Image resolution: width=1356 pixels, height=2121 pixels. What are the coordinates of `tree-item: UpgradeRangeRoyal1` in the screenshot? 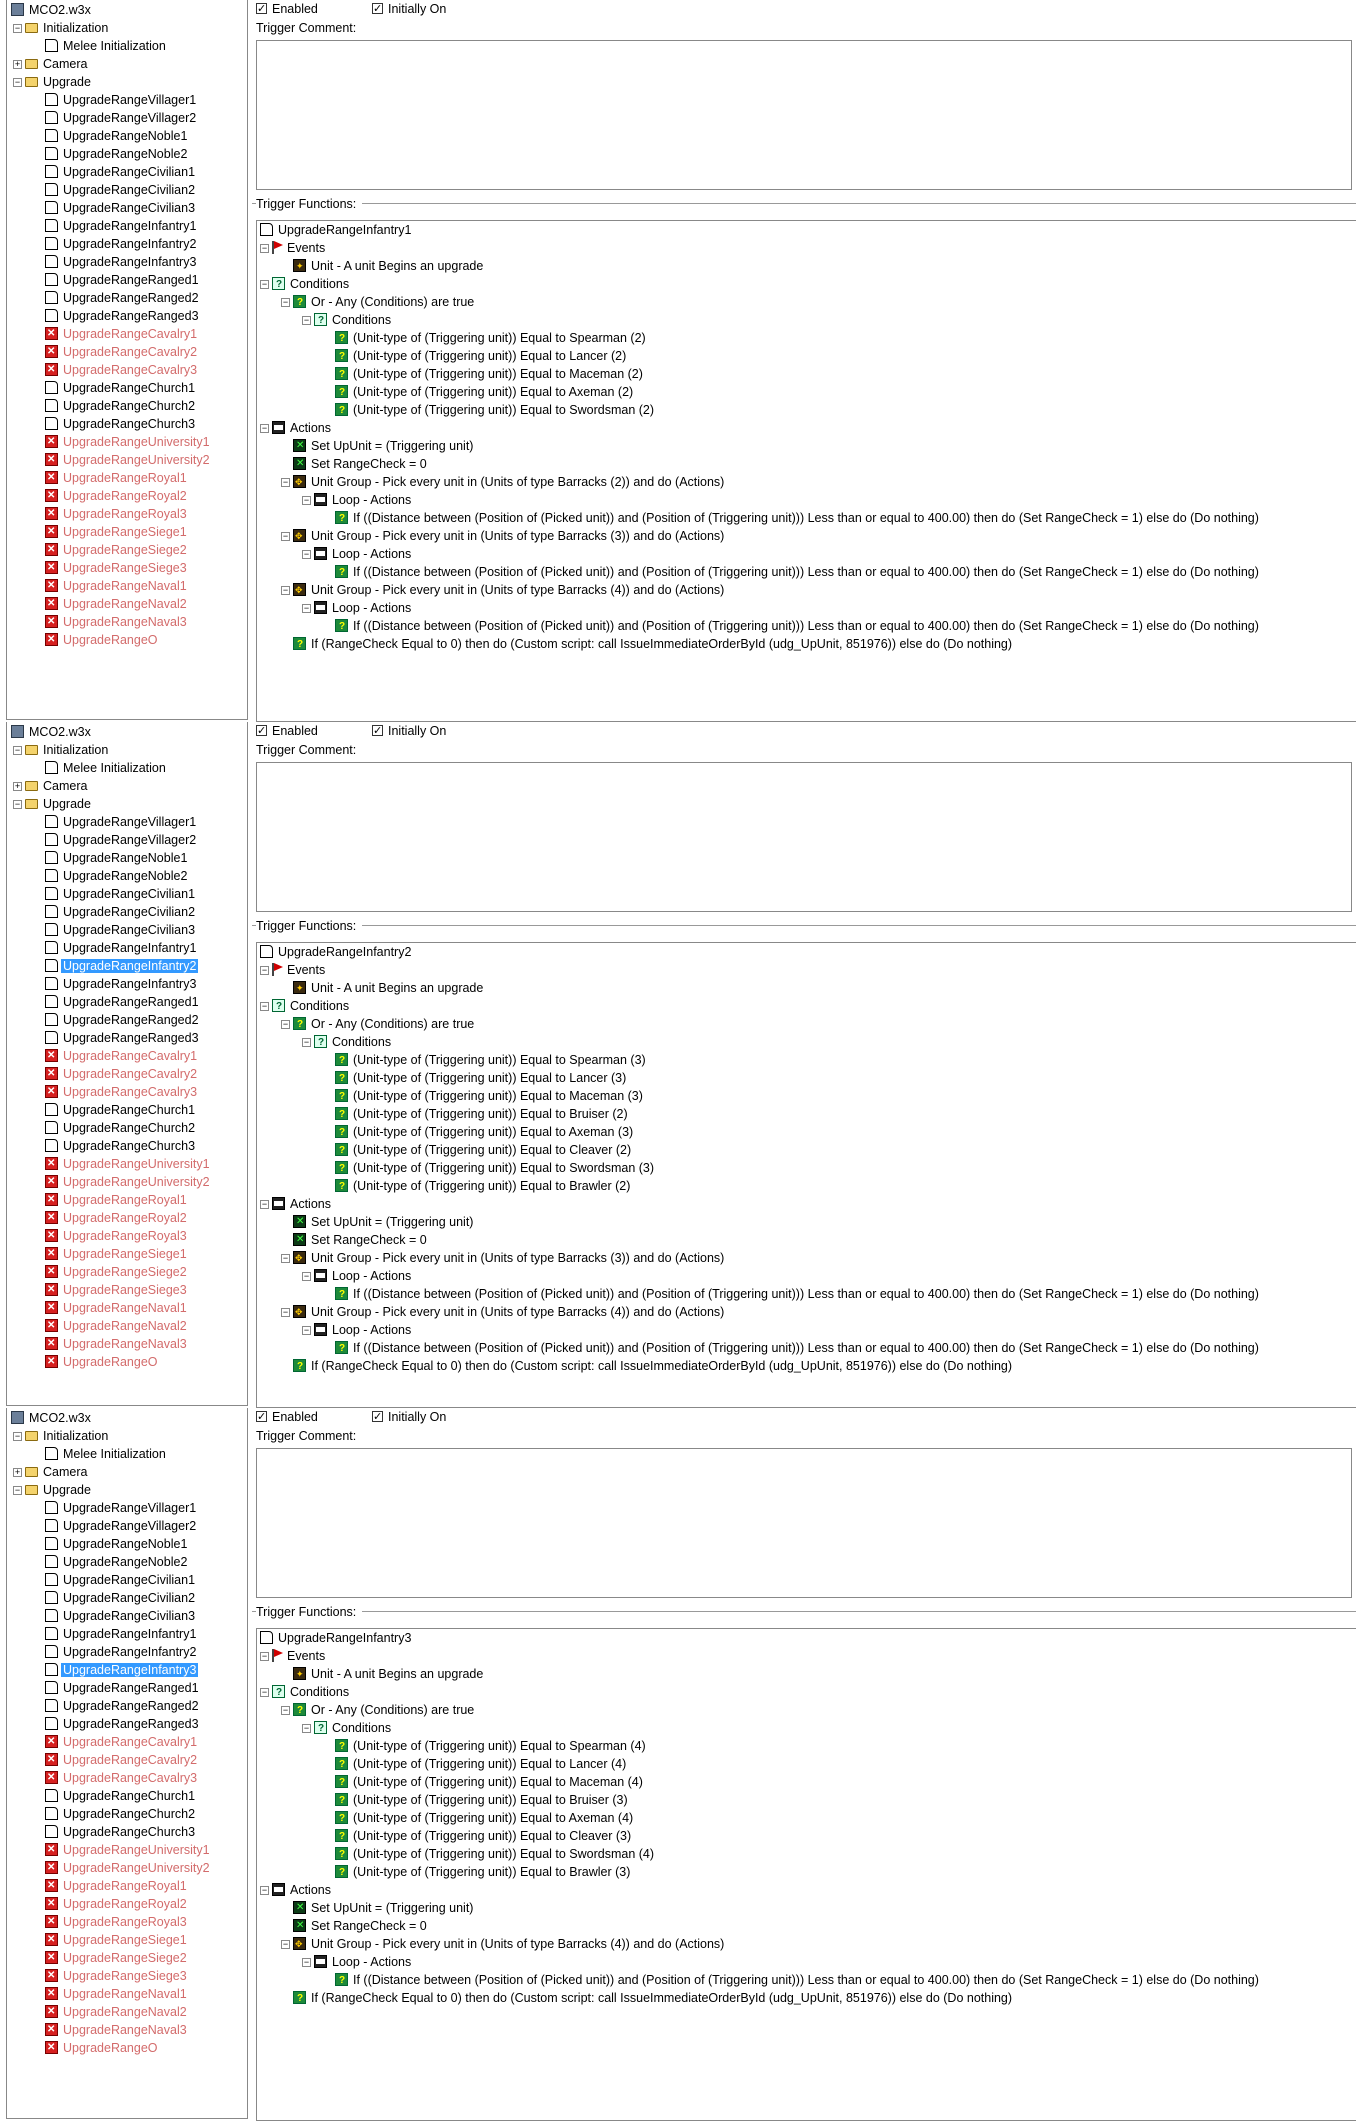 It's located at (111, 478).